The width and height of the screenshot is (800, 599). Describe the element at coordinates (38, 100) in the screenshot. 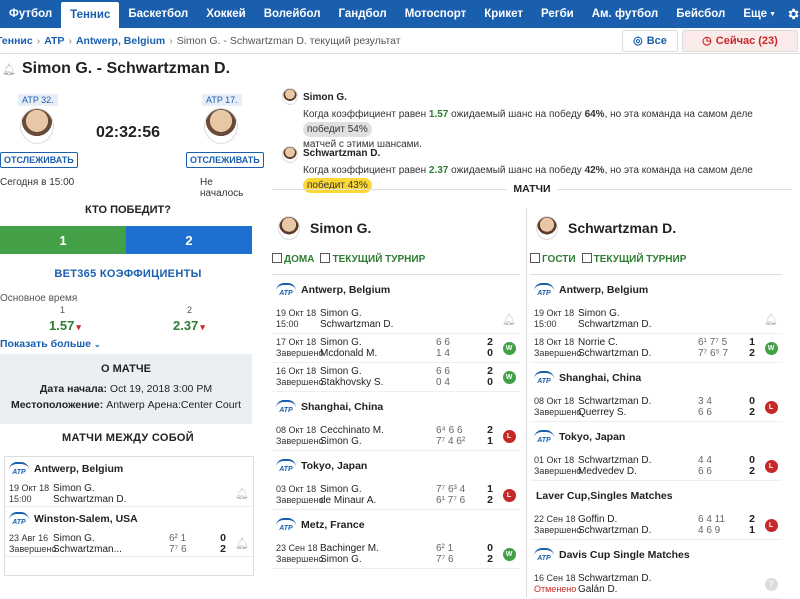

I see `home-rank-badge: ATP 32.` at that location.